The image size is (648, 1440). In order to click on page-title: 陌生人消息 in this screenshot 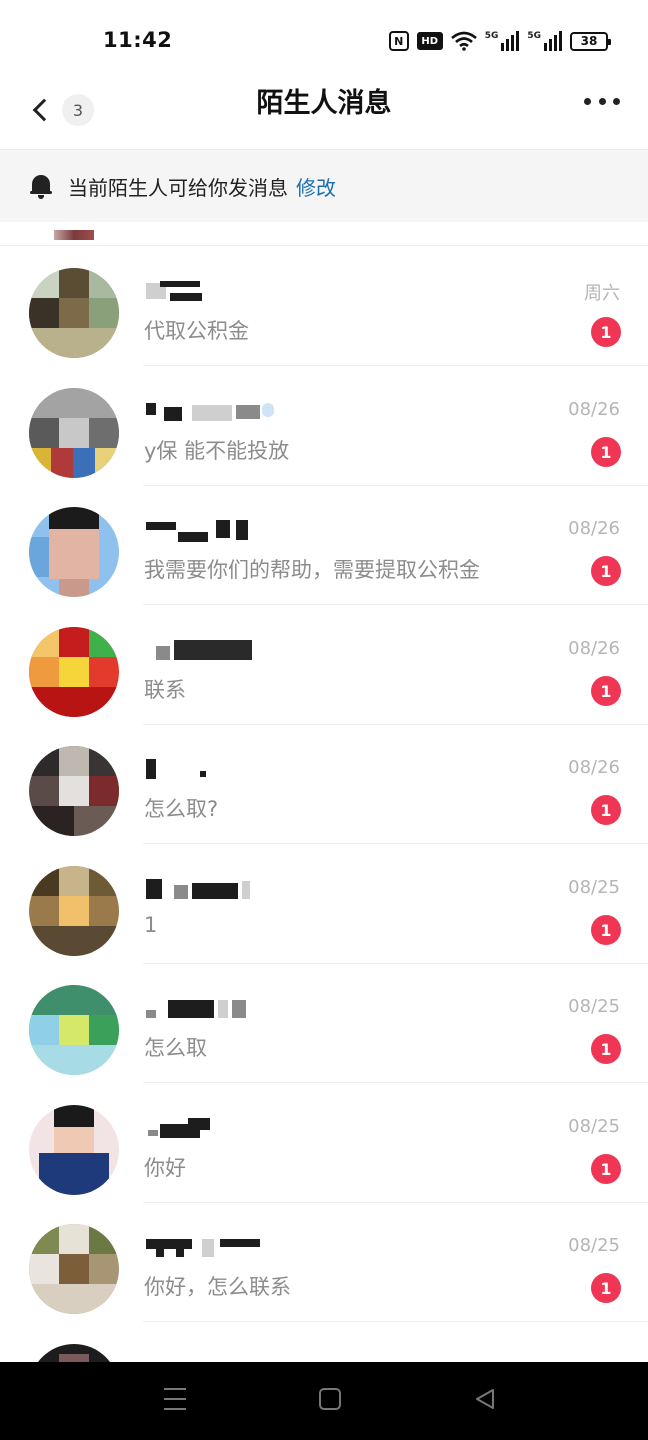, I will do `click(324, 103)`.